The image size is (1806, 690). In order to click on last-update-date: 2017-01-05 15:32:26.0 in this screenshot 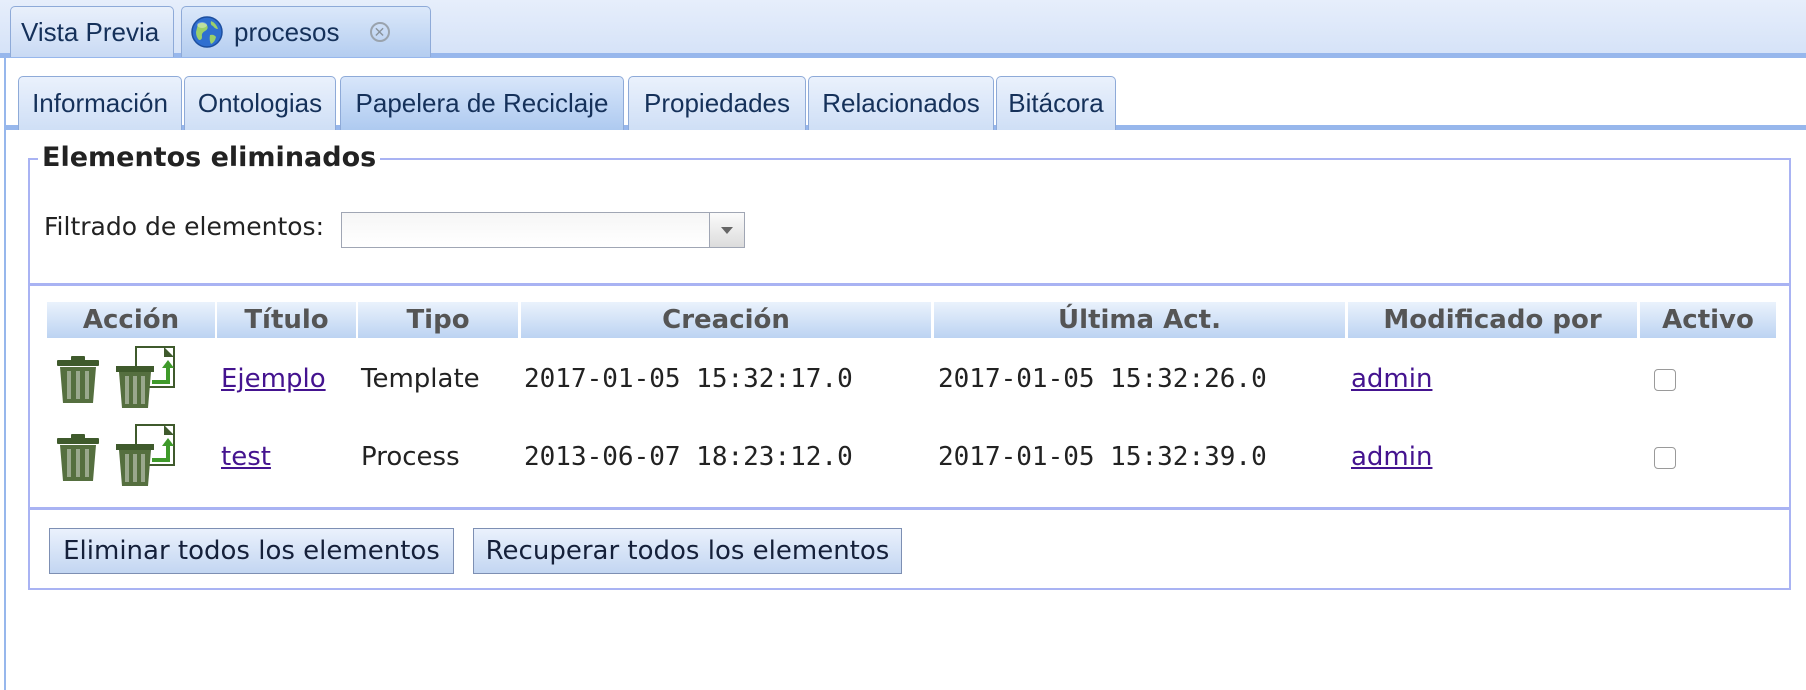, I will do `click(1102, 379)`.